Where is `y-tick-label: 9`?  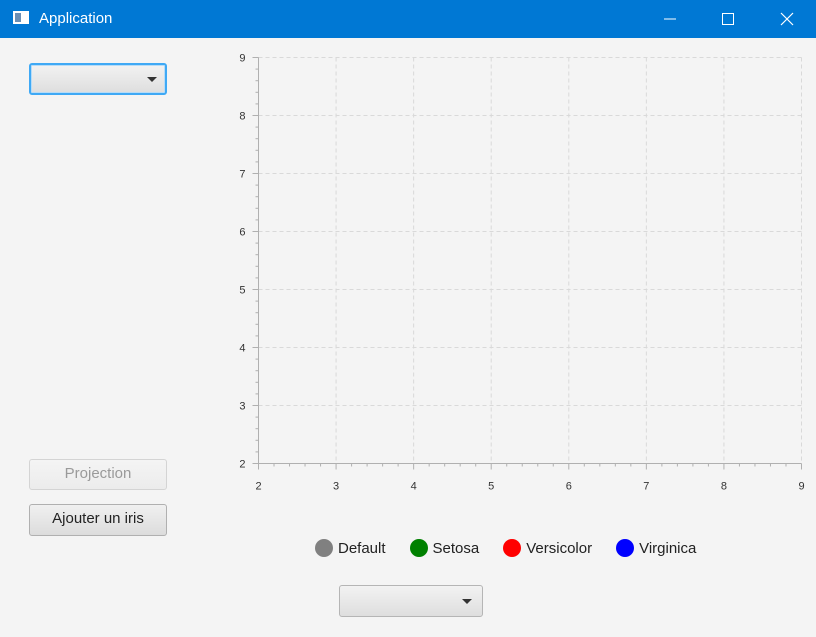 y-tick-label: 9 is located at coordinates (242, 59).